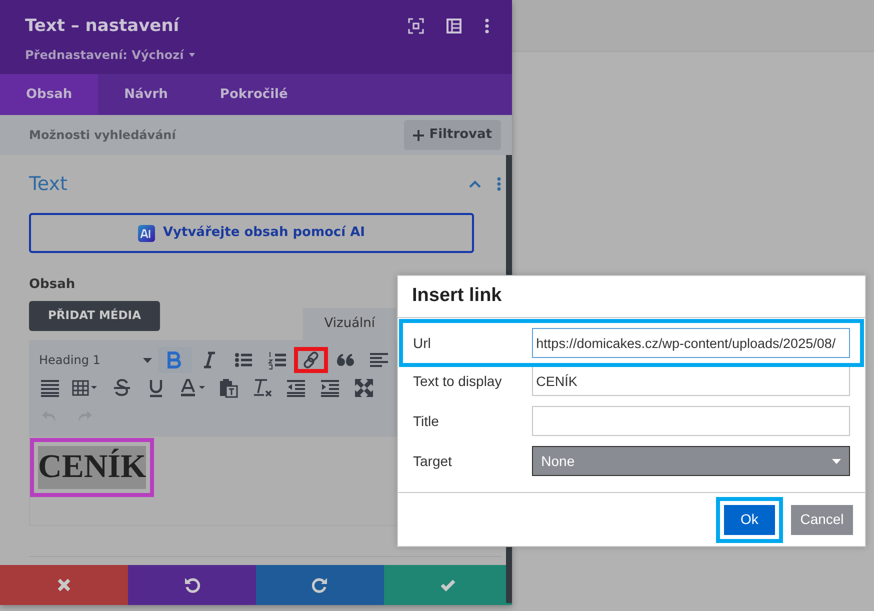 This screenshot has width=874, height=611. I want to click on layout-icon, so click(454, 26).